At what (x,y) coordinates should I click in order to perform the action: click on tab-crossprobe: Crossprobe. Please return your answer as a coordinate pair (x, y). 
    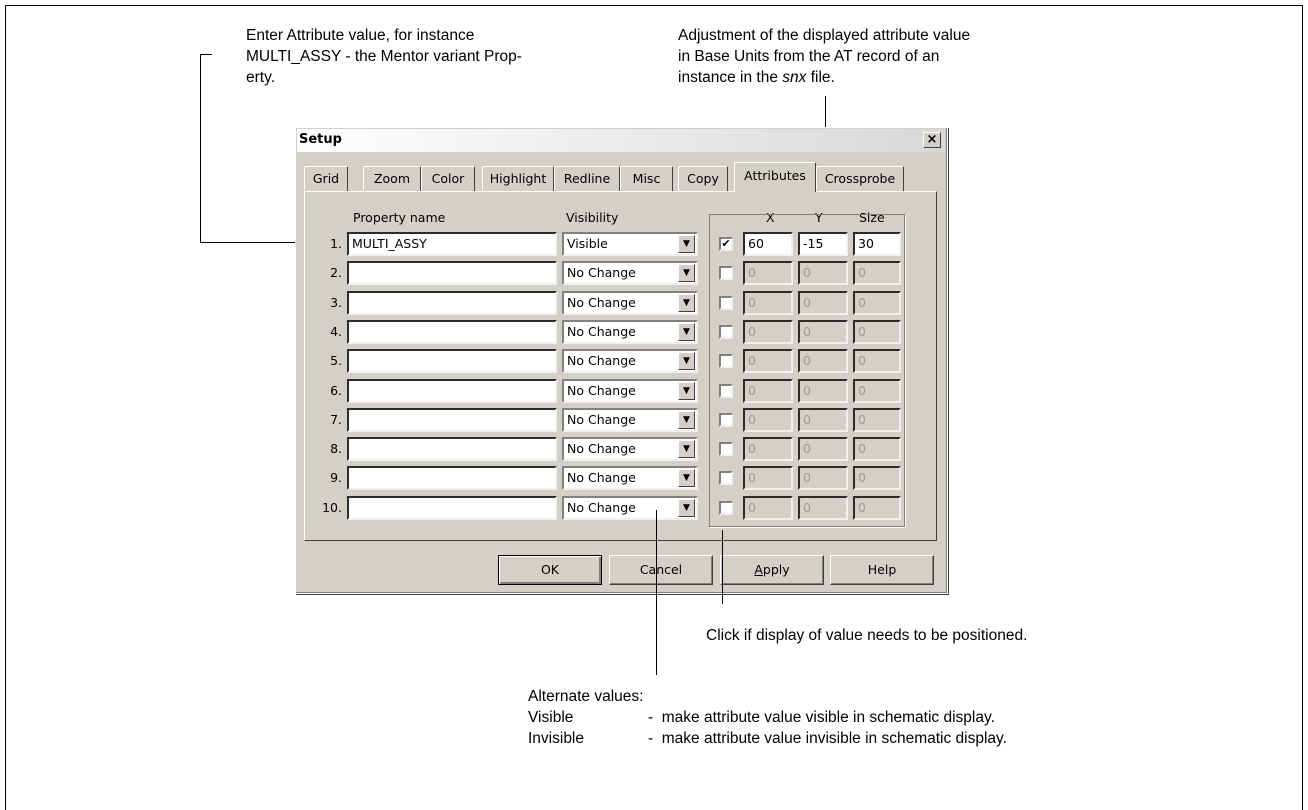
    Looking at the image, I should click on (860, 178).